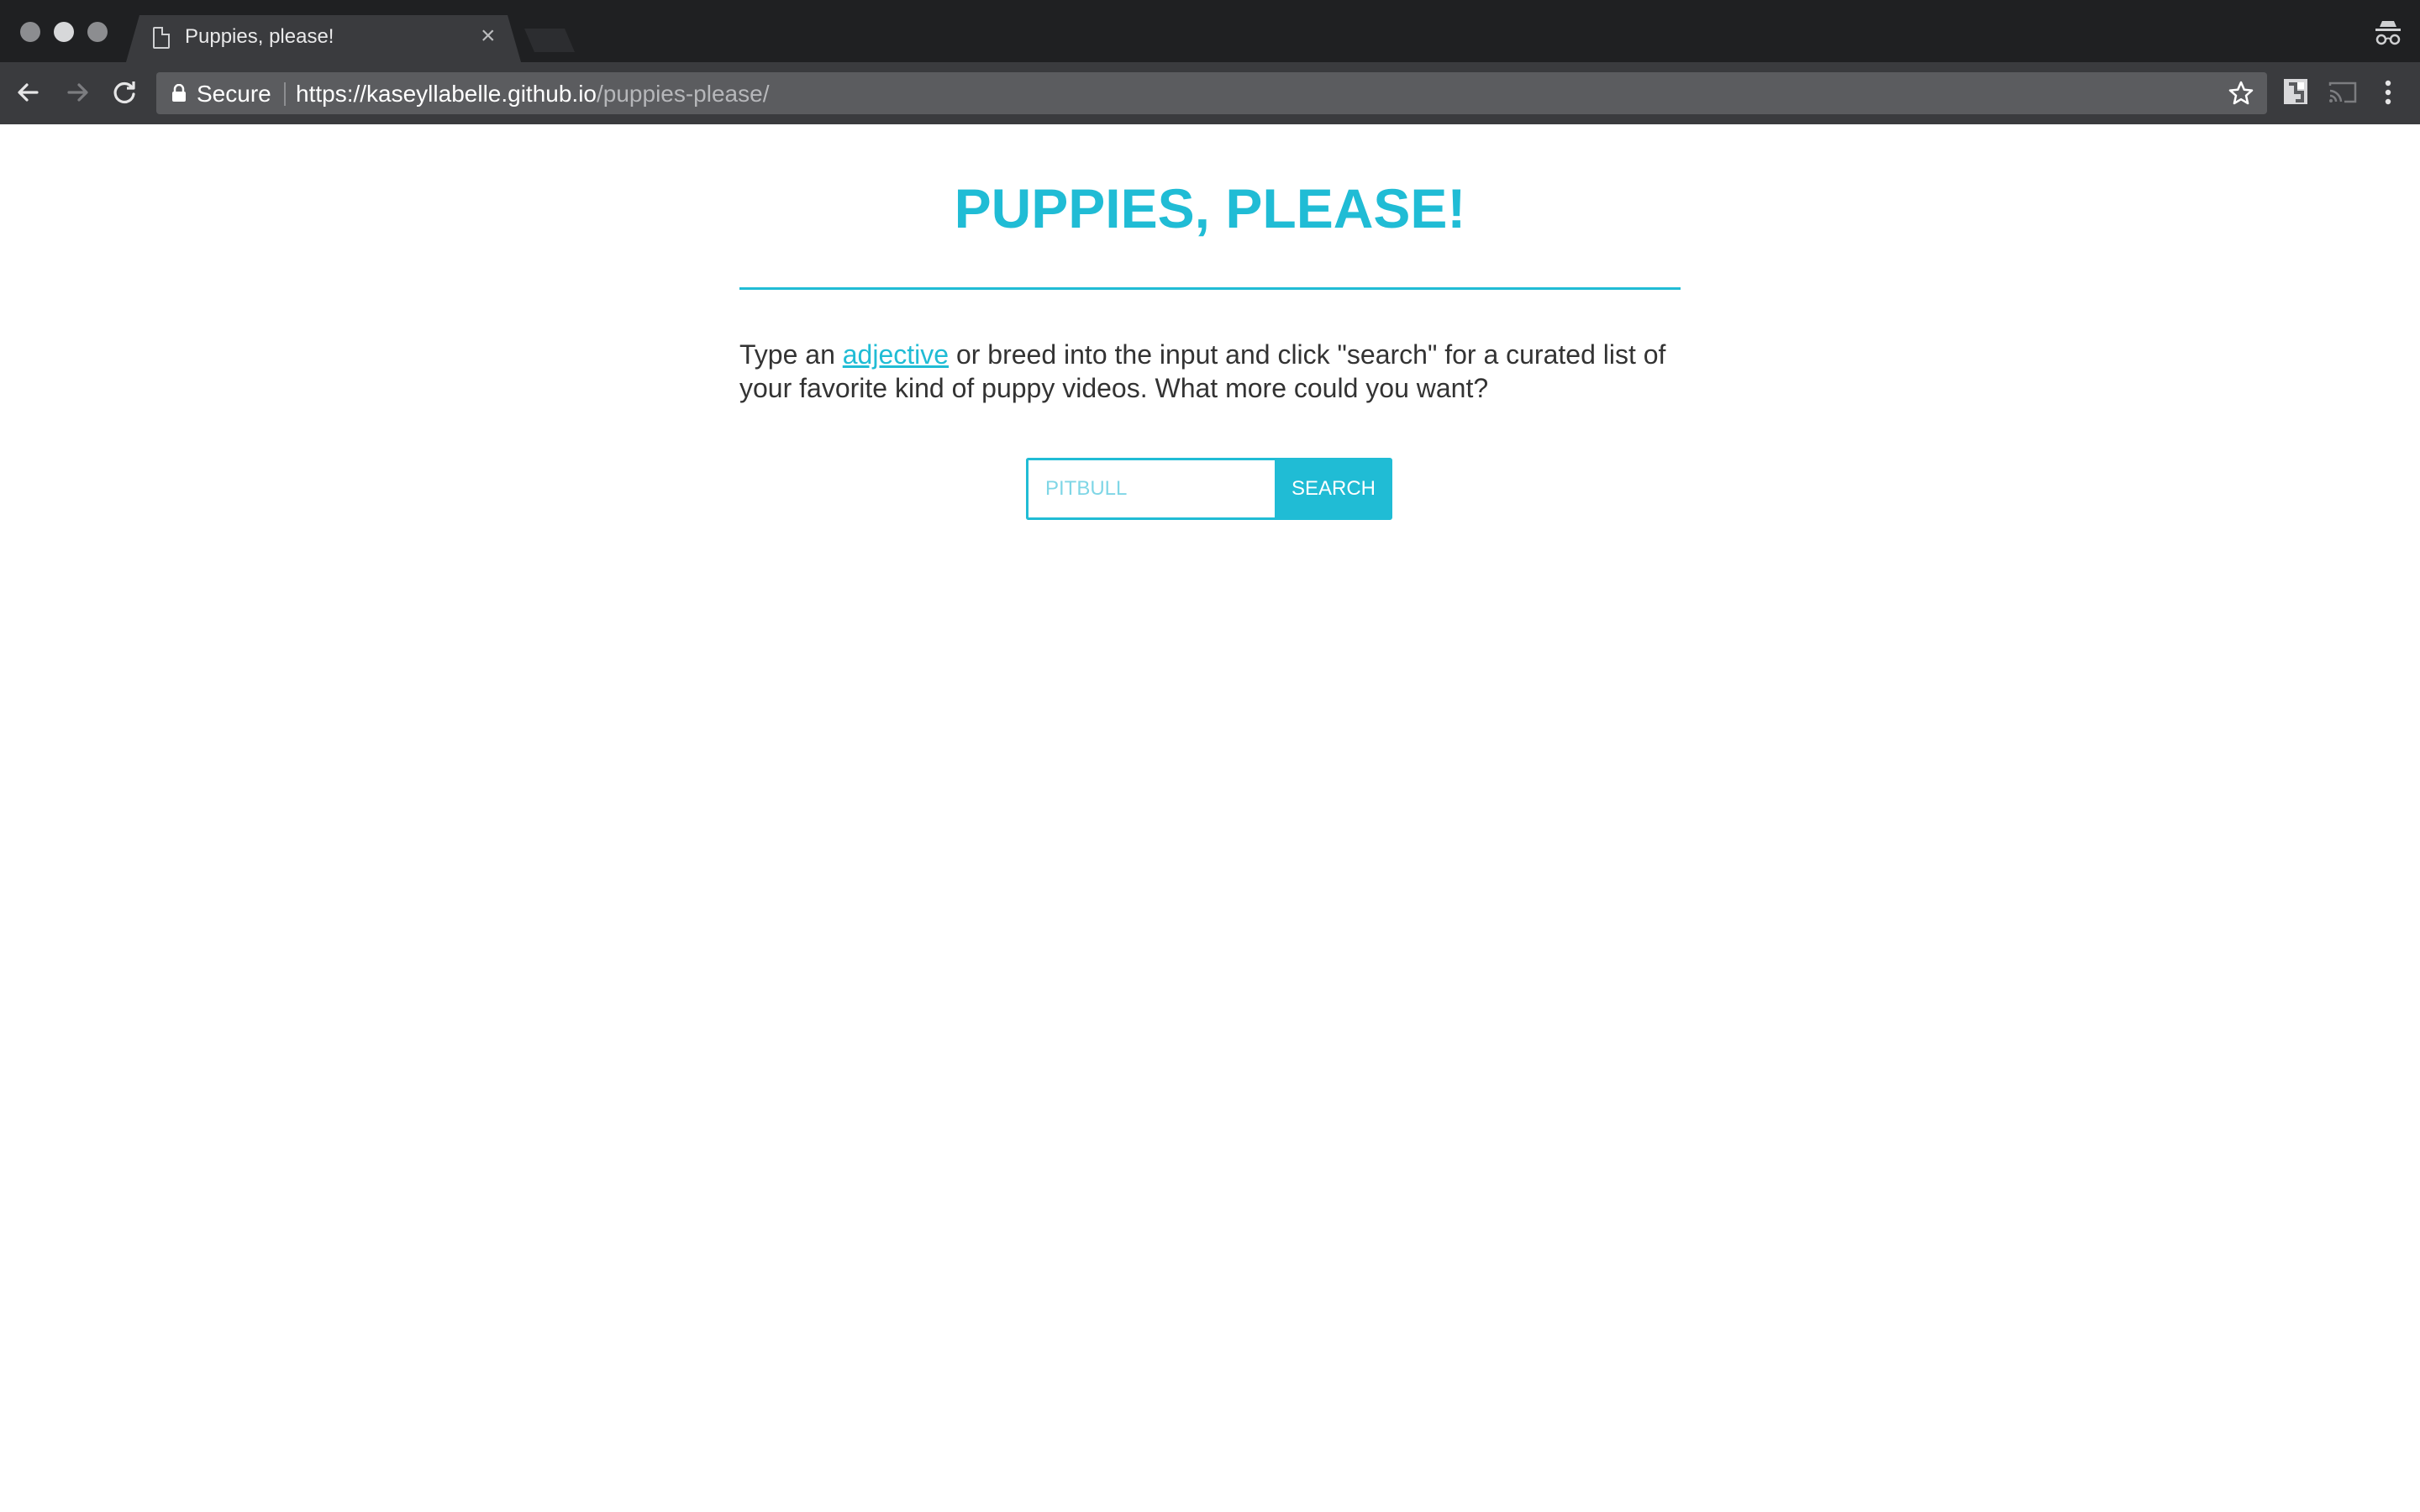 Image resolution: width=2420 pixels, height=1512 pixels. Describe the element at coordinates (2388, 32) in the screenshot. I see `incognito-icon` at that location.